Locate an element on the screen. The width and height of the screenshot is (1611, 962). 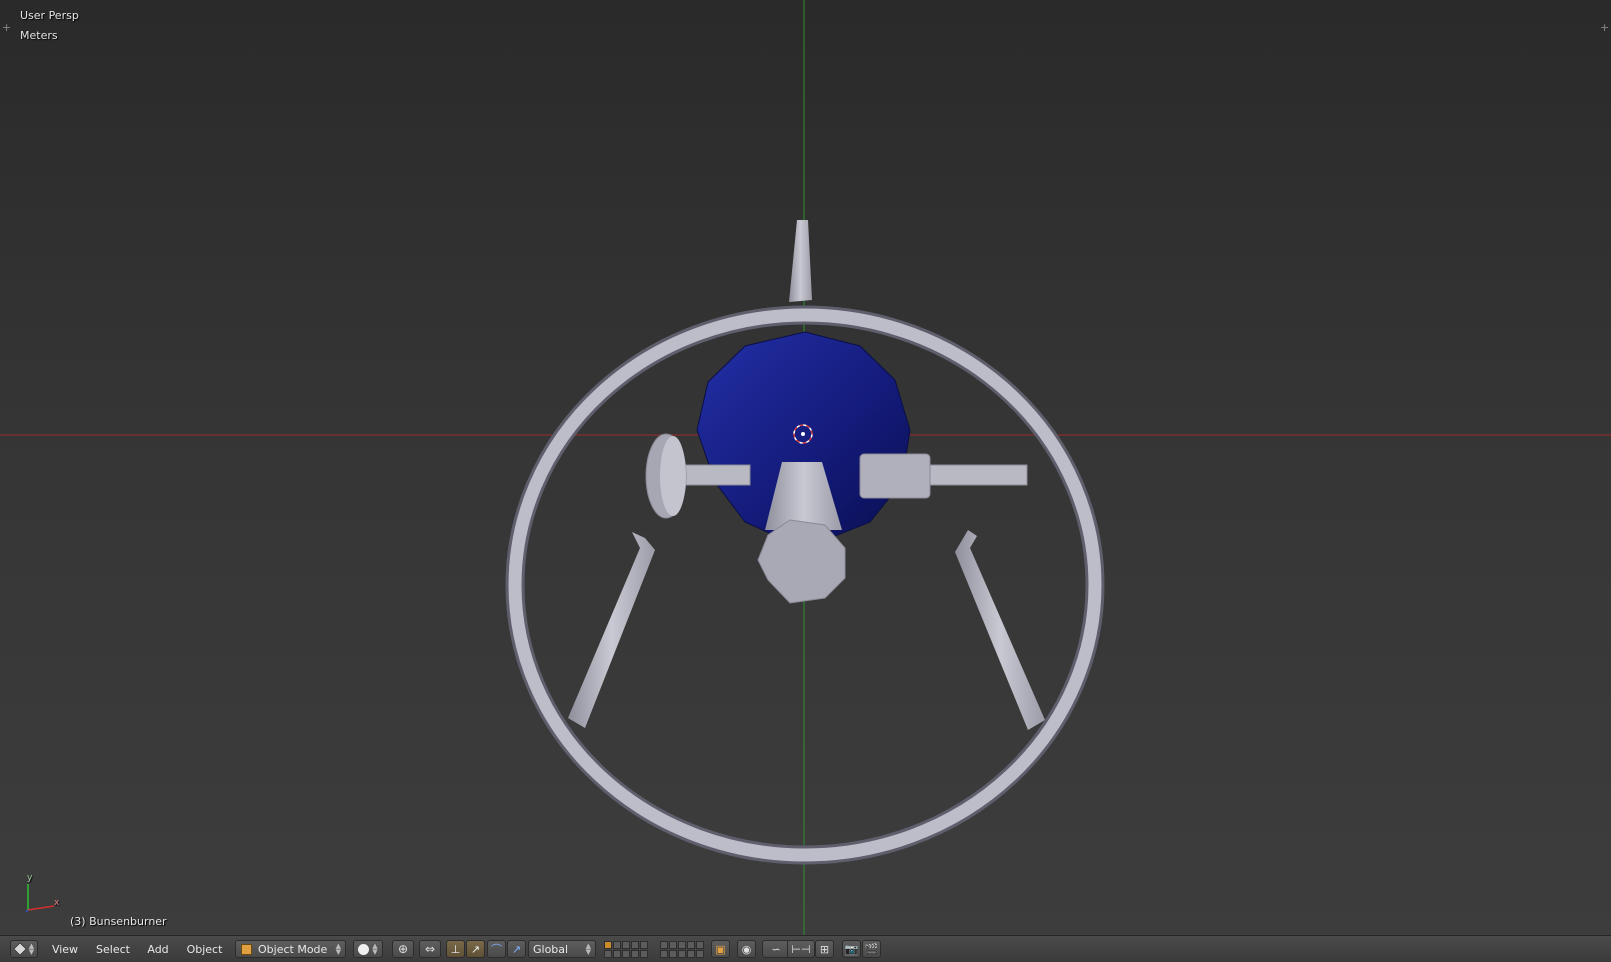
rotate-button: ↗ is located at coordinates (475, 949).